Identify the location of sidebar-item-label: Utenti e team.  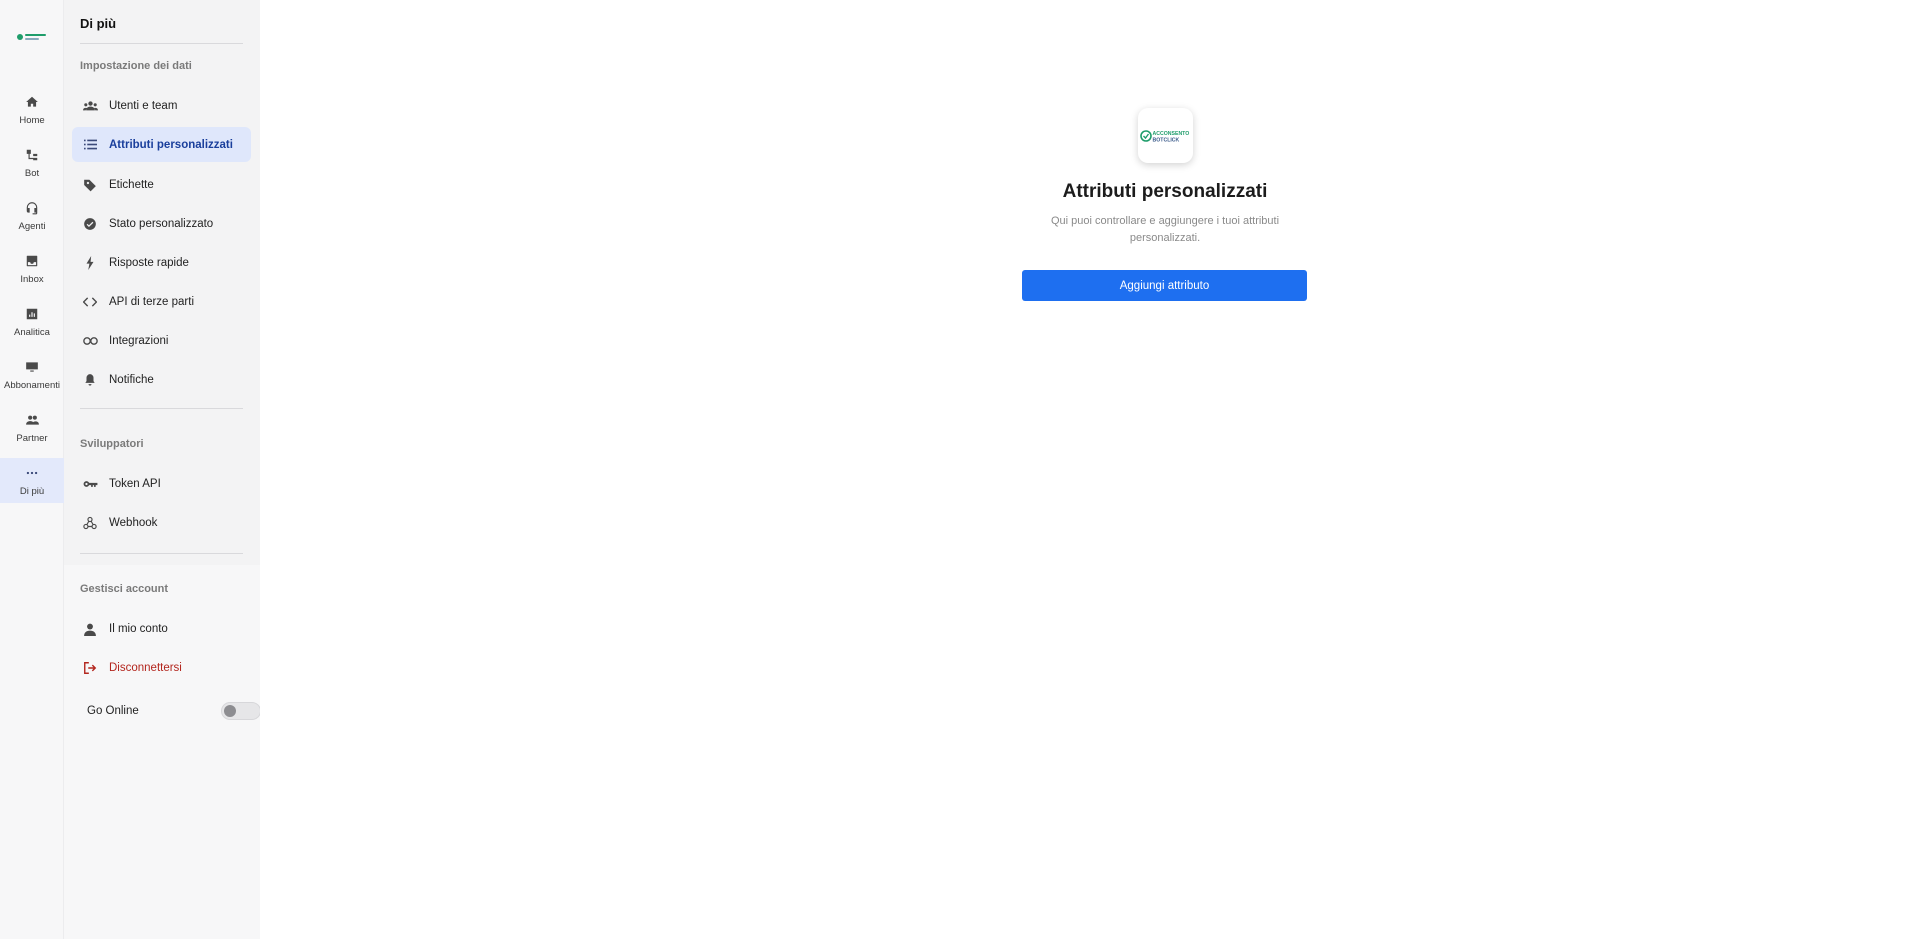
(143, 106).